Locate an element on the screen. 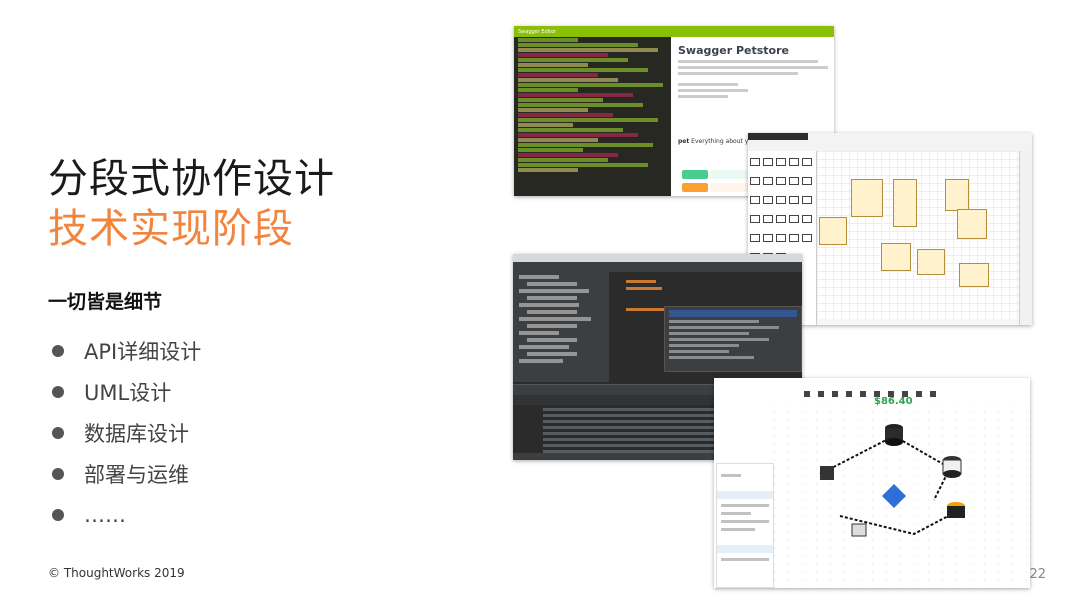 This screenshot has height=608, width=1080. uml-format-rail is located at coordinates (1025, 238).